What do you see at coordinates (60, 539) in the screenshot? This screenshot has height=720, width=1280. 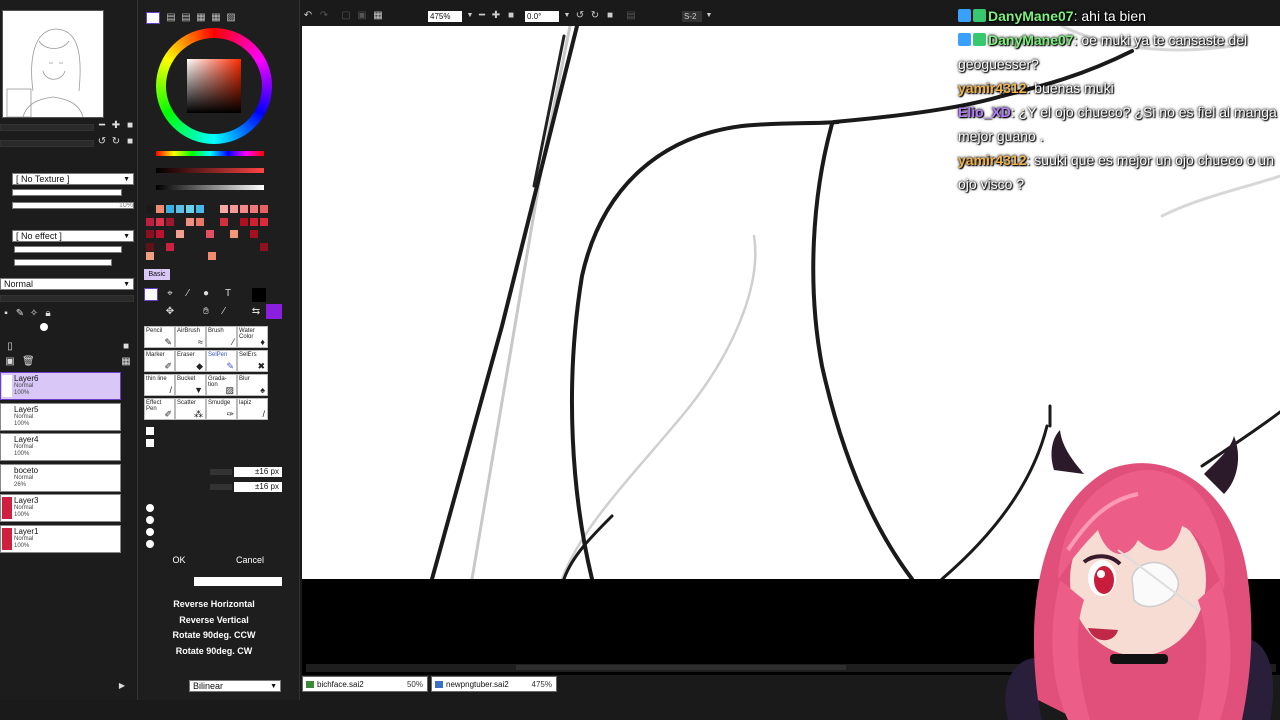 I see `layer-row: Layer1 Normal 100%` at bounding box center [60, 539].